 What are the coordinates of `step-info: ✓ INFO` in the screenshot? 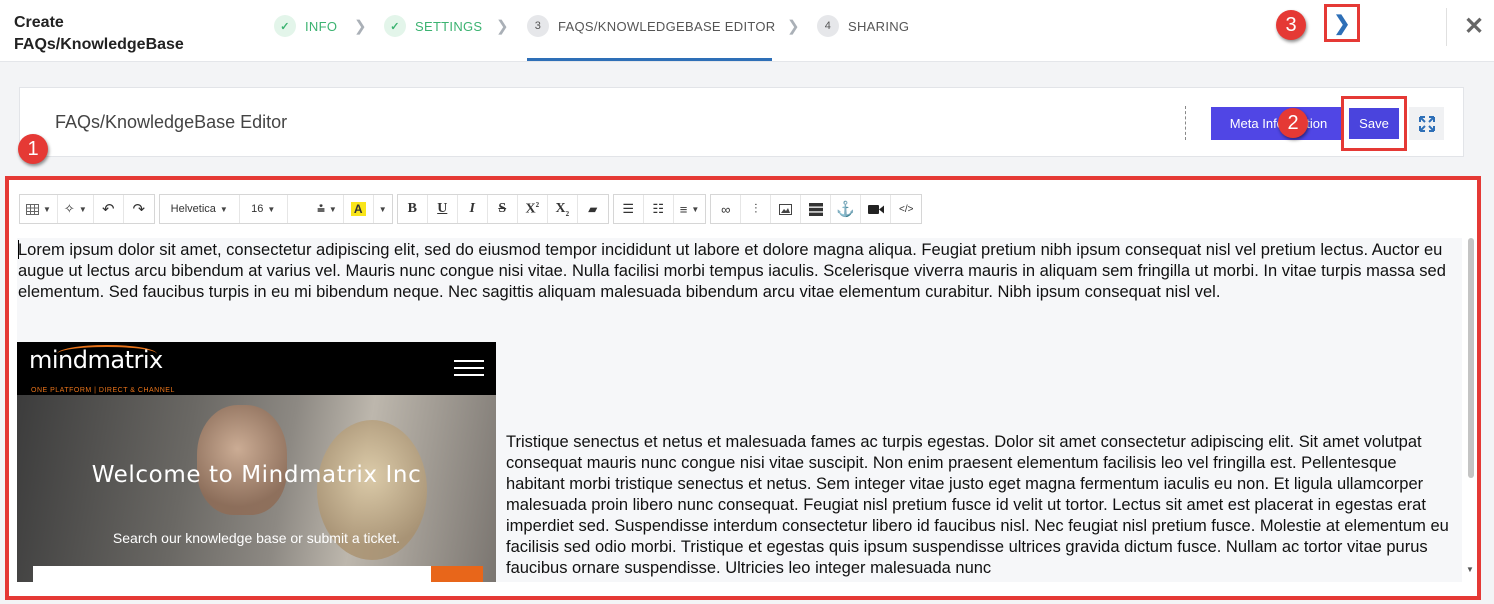 It's located at (305, 26).